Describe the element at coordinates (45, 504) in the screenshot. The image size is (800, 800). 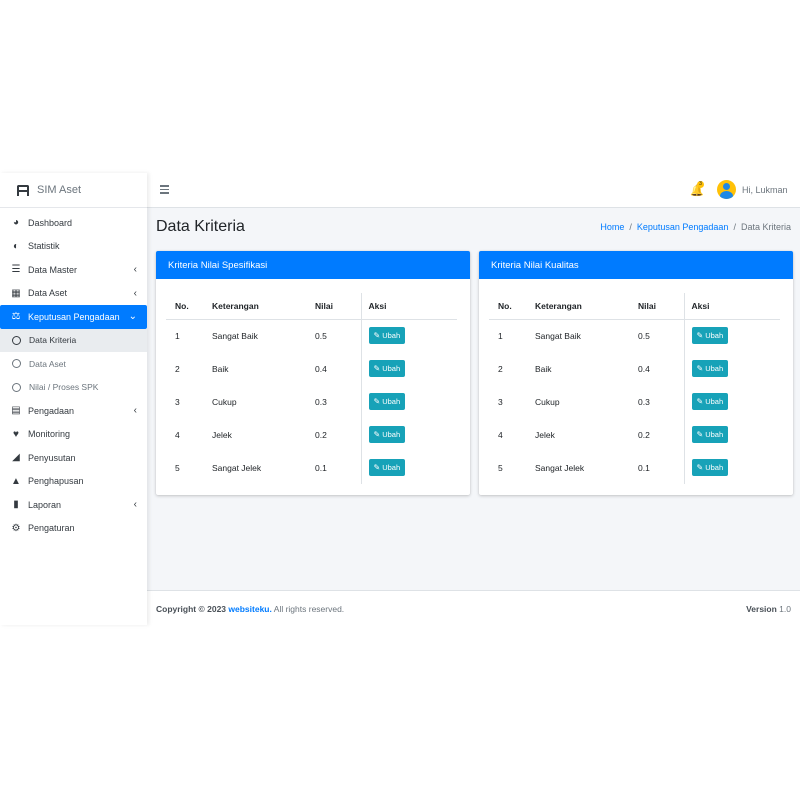
I see `sidebar-item-label: Laporan` at that location.